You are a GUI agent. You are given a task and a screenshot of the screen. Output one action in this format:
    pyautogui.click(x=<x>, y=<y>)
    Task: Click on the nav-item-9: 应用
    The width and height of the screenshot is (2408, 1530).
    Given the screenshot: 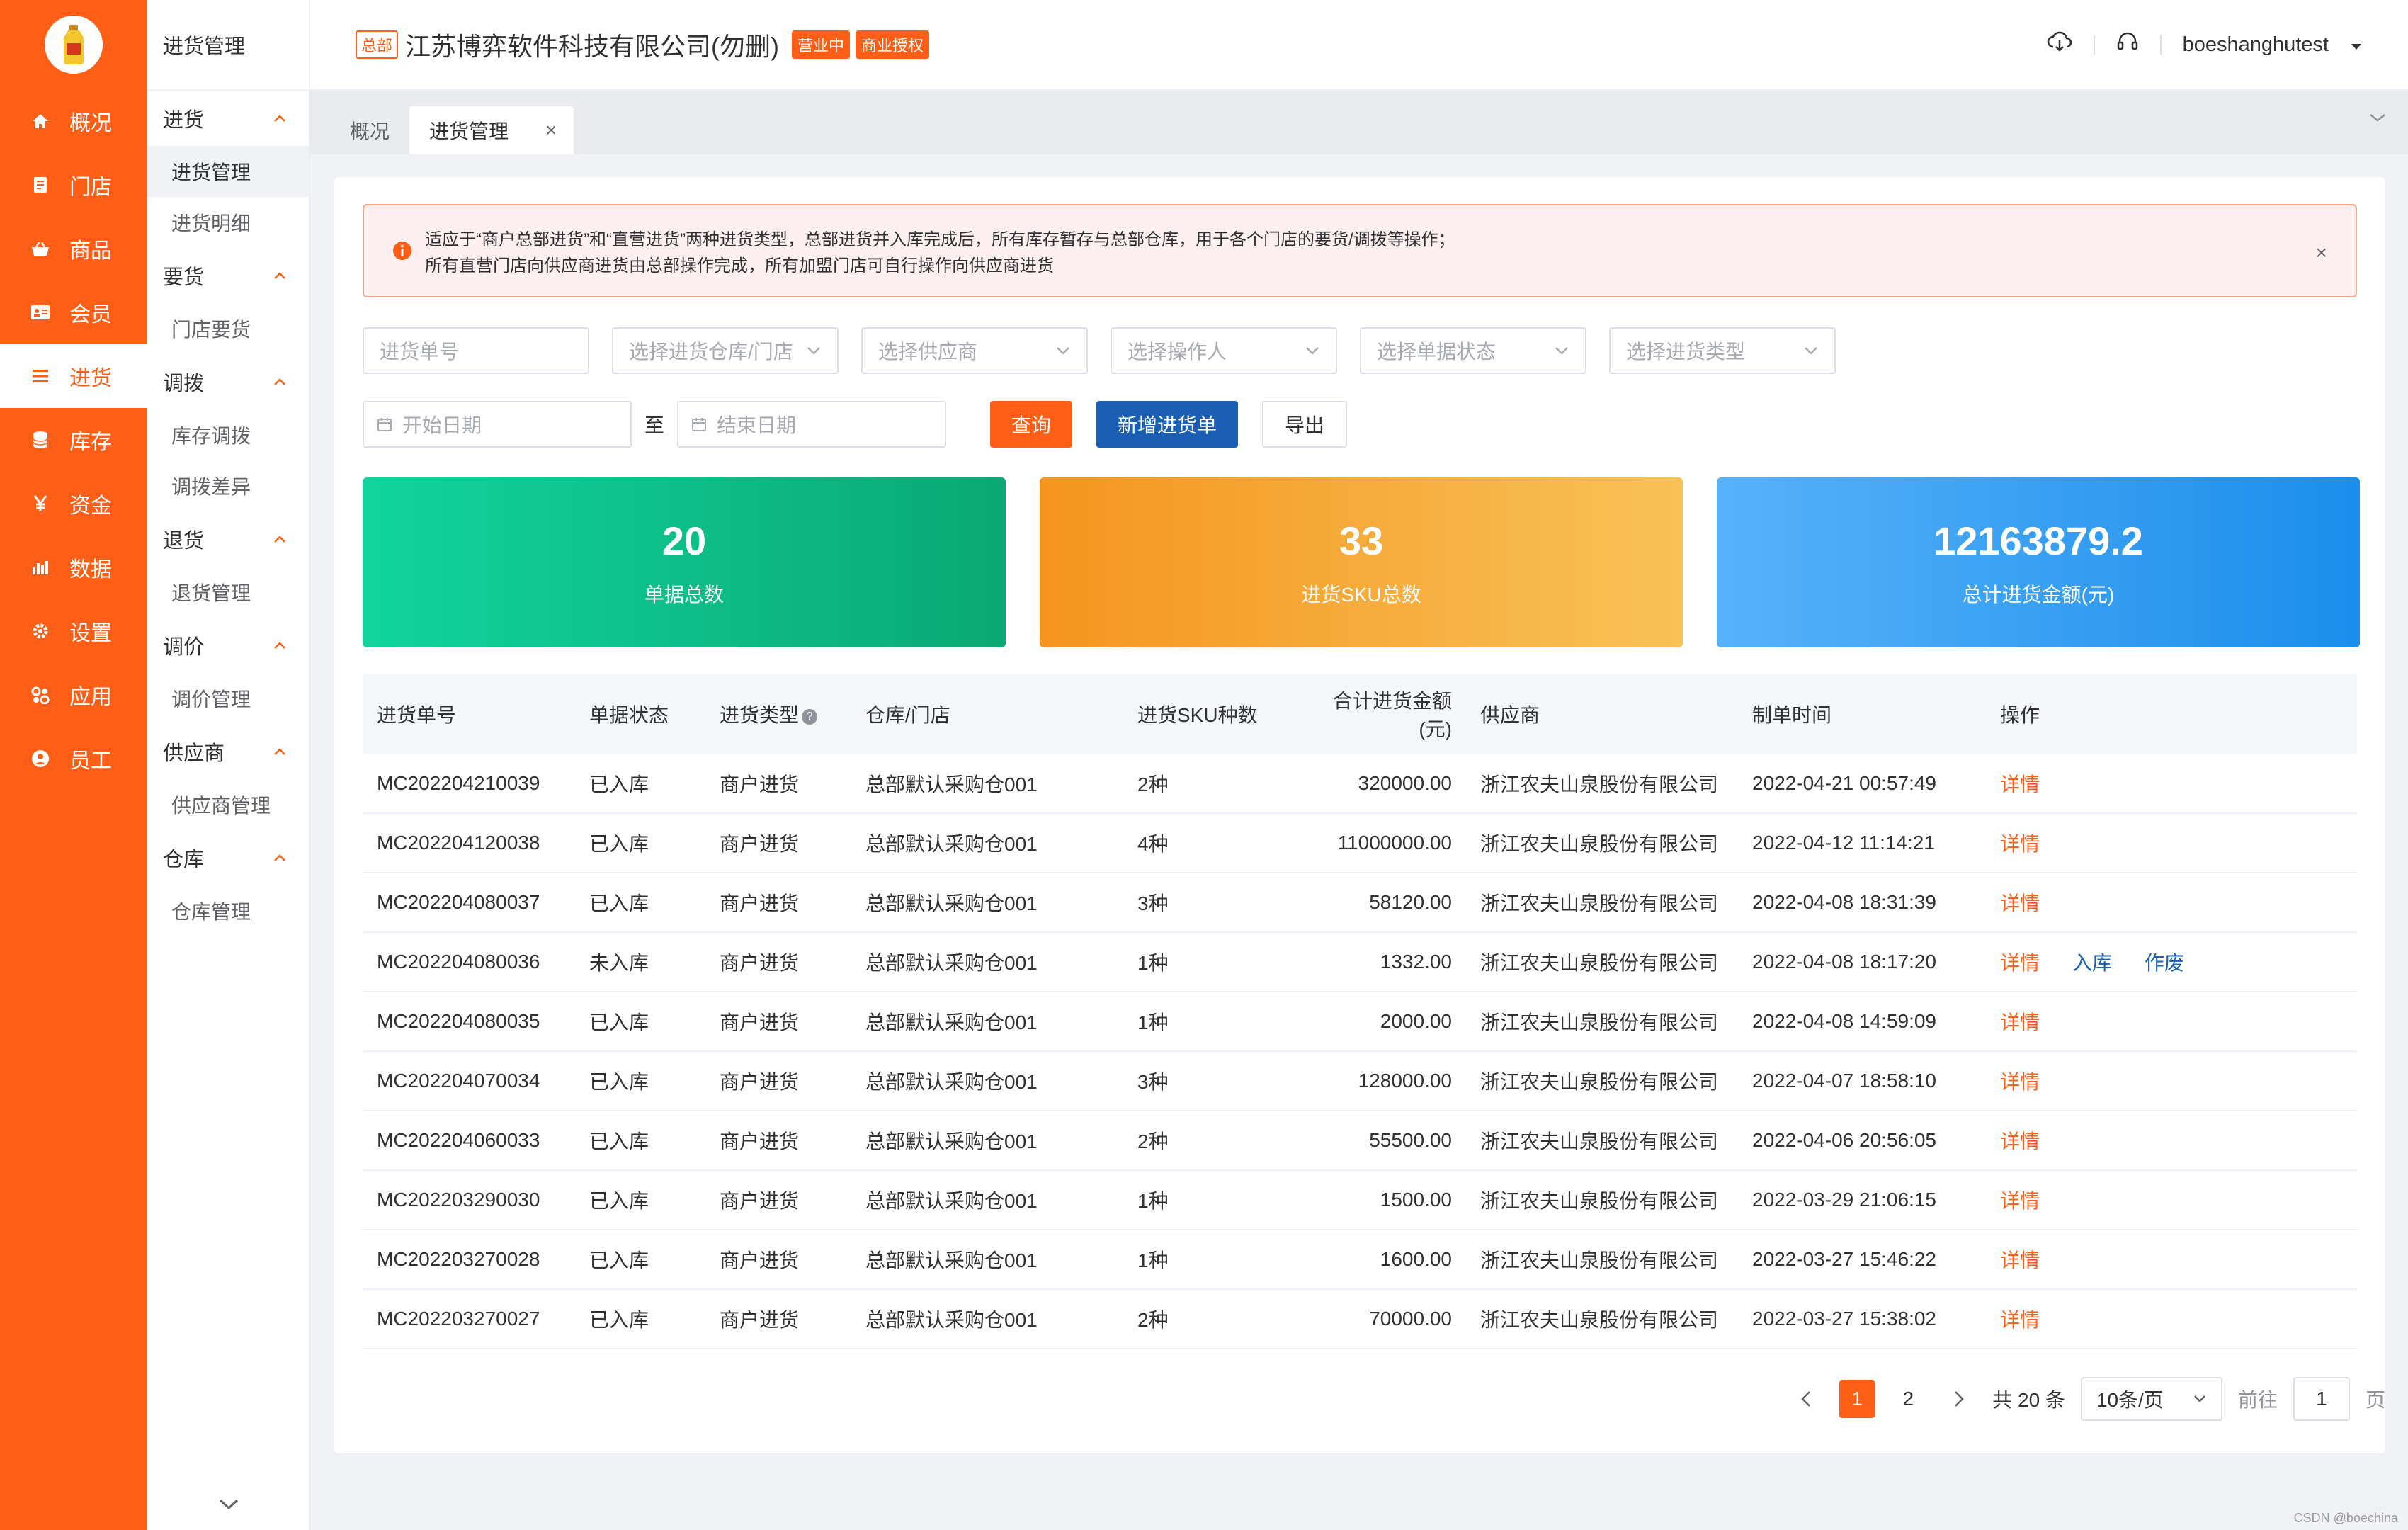 What is the action you would take?
    pyautogui.click(x=73, y=695)
    